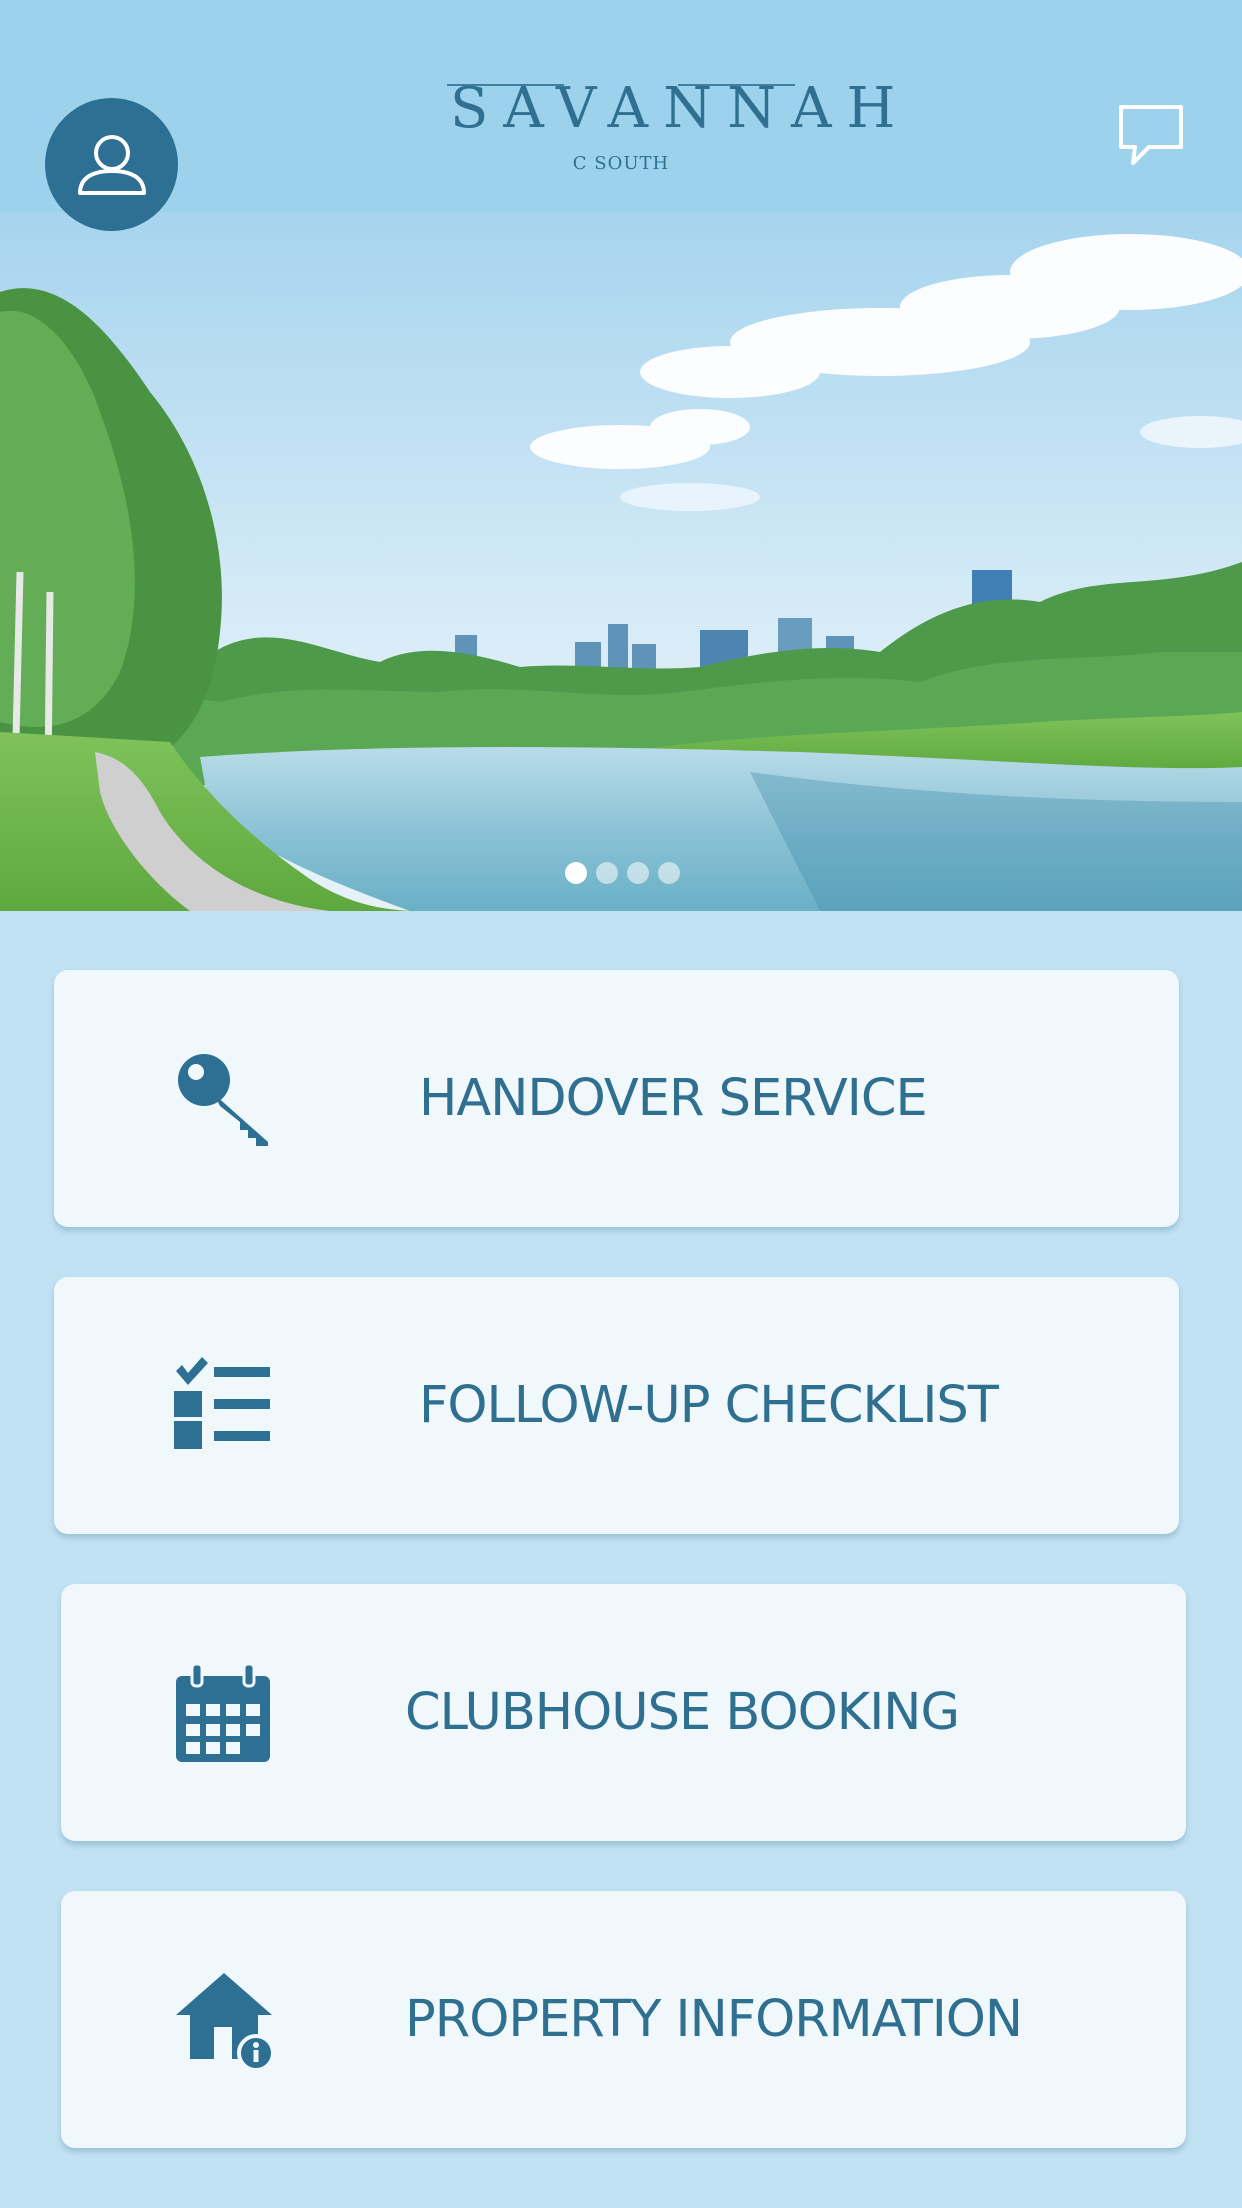 The height and width of the screenshot is (2208, 1242). I want to click on brand-logo: SAVANNAH C SOUTH, so click(665, 131).